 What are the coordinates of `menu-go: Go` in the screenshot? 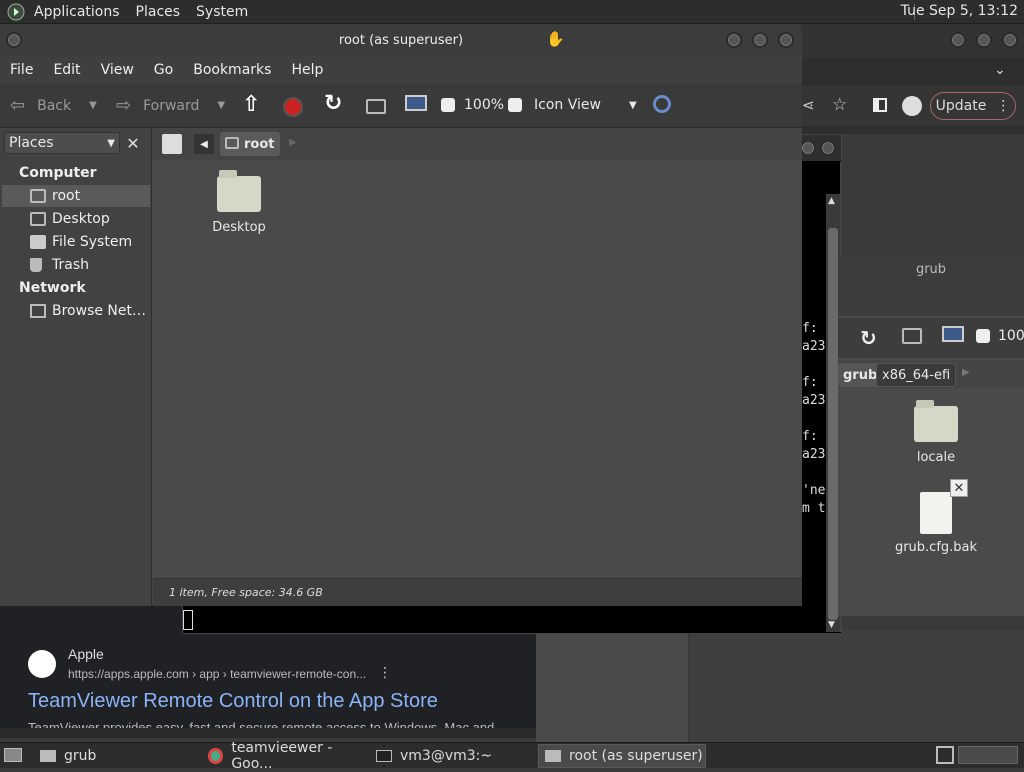 It's located at (163, 70).